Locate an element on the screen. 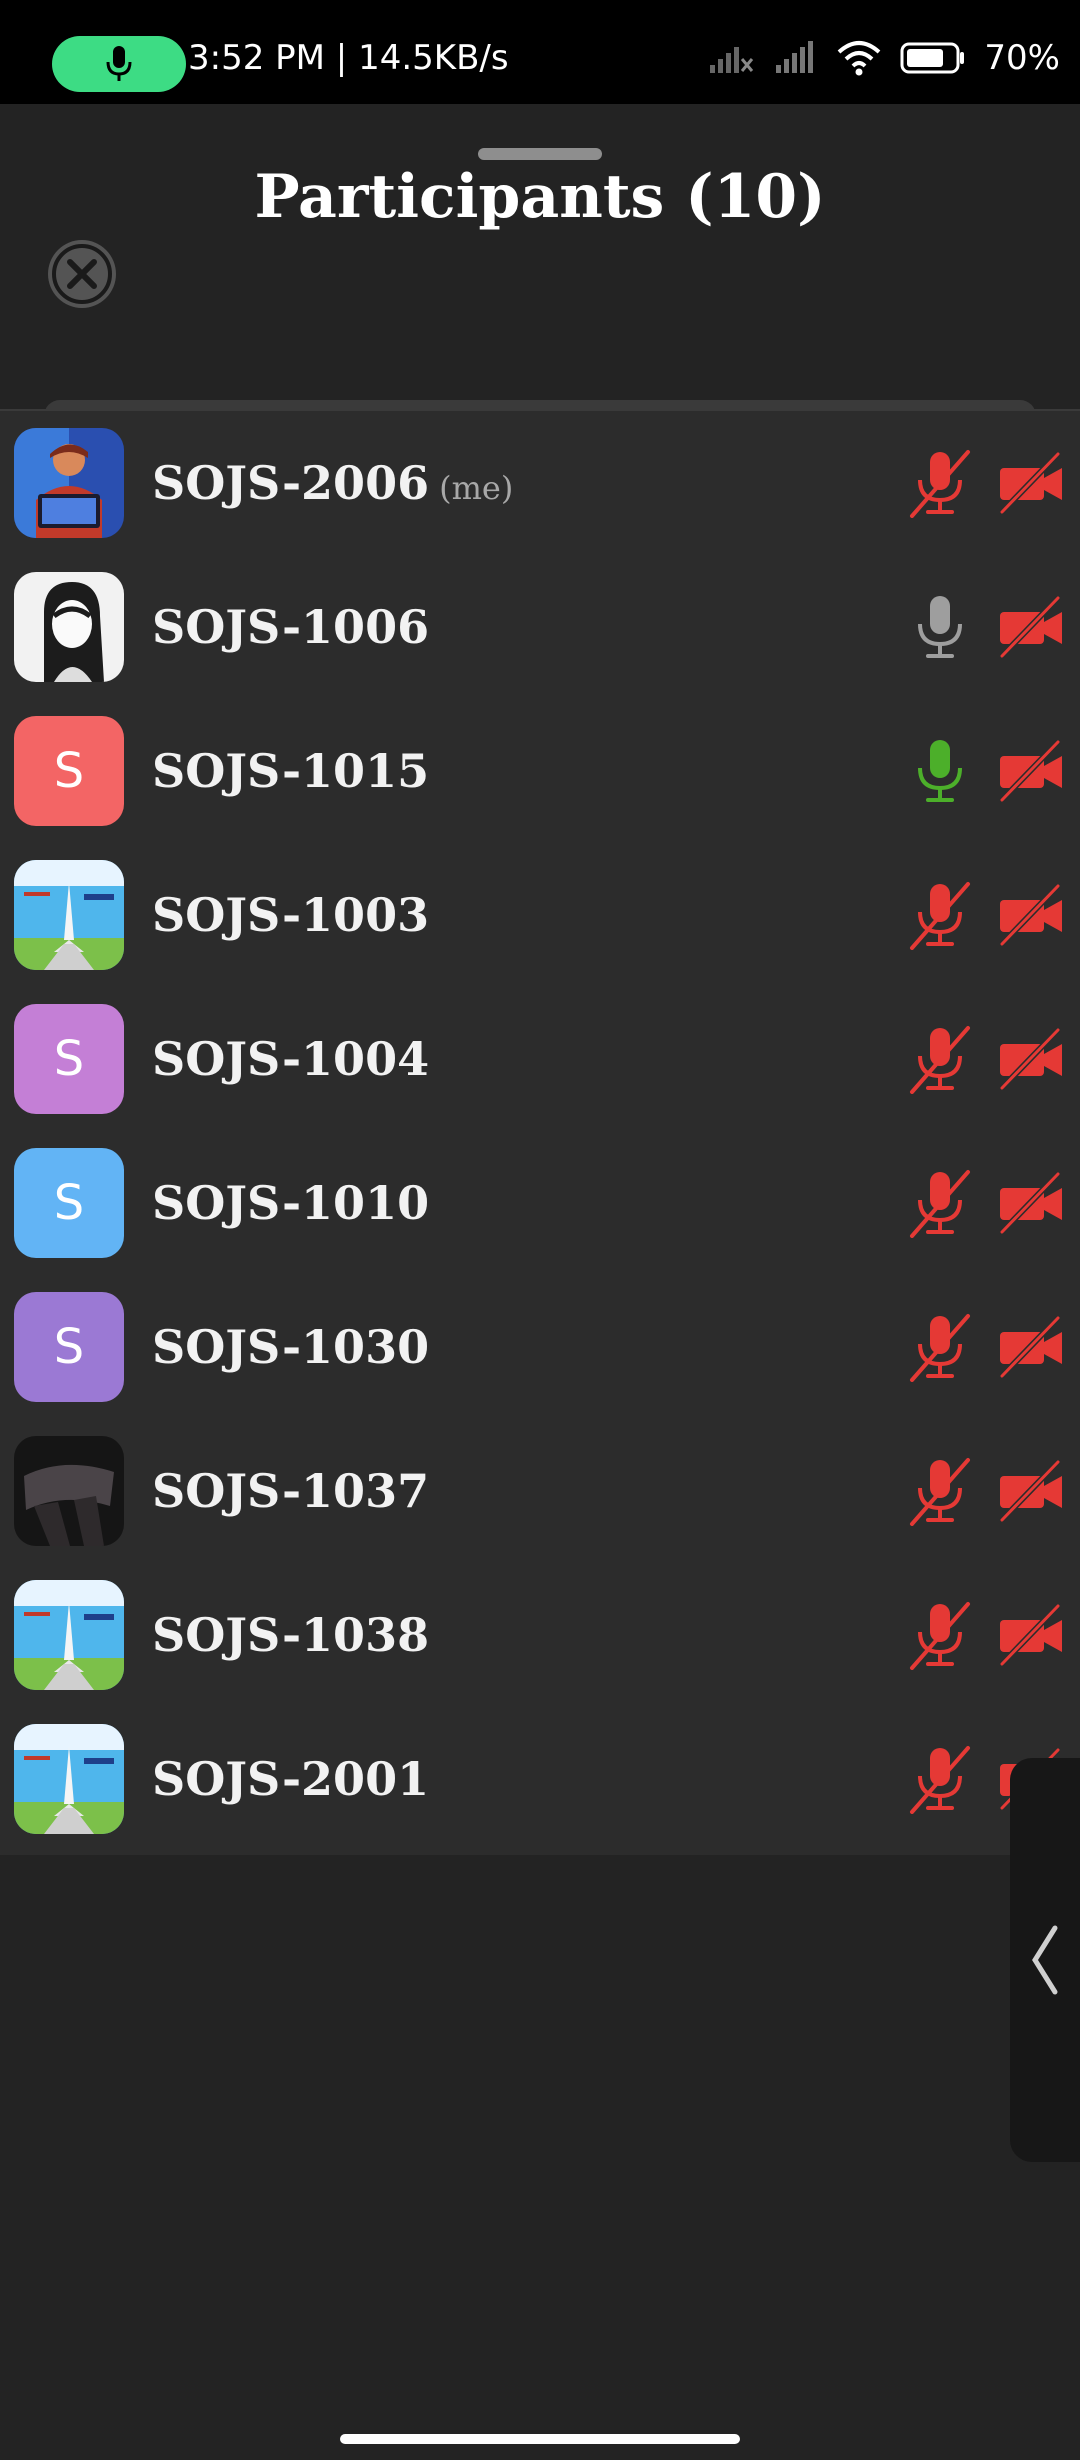  close-button is located at coordinates (82, 274).